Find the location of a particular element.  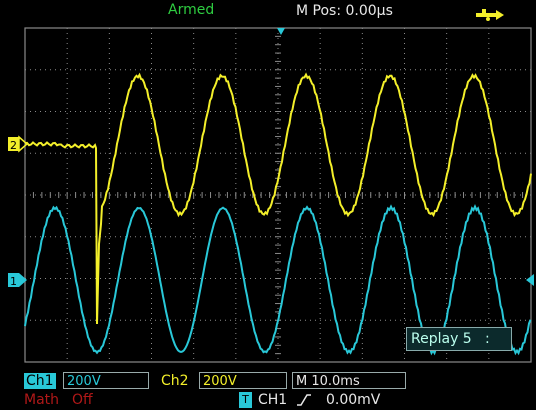

replay-label: Replay 5 is located at coordinates (441, 339).